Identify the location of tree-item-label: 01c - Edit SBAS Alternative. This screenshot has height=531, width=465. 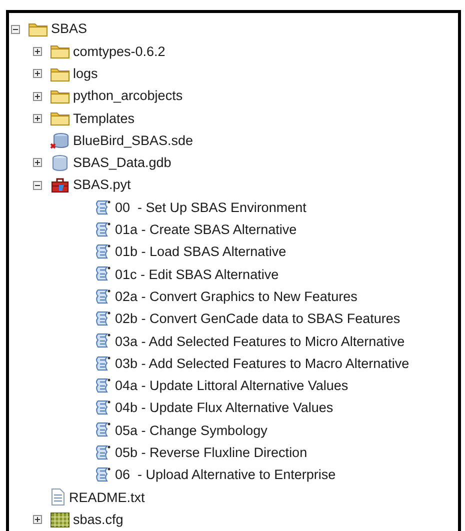
(197, 275).